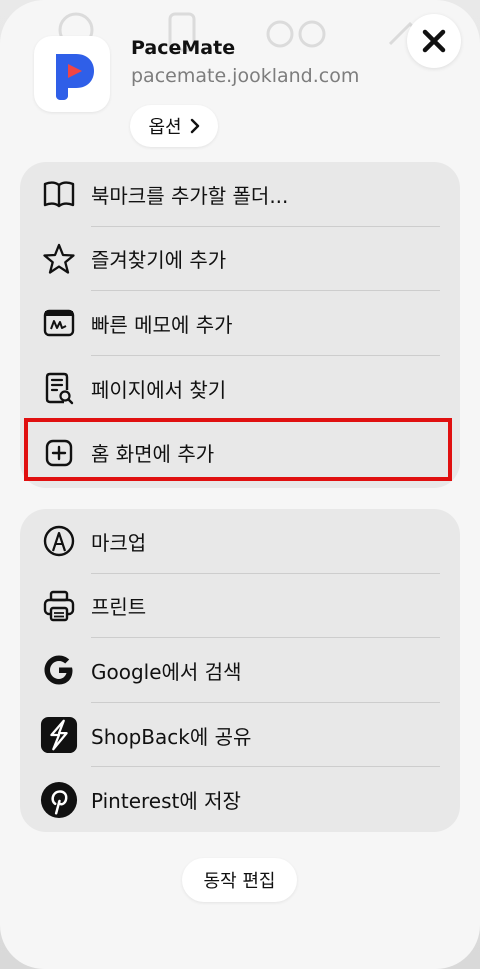 The width and height of the screenshot is (480, 969). Describe the element at coordinates (119, 542) in the screenshot. I see `action-label: 마크업` at that location.